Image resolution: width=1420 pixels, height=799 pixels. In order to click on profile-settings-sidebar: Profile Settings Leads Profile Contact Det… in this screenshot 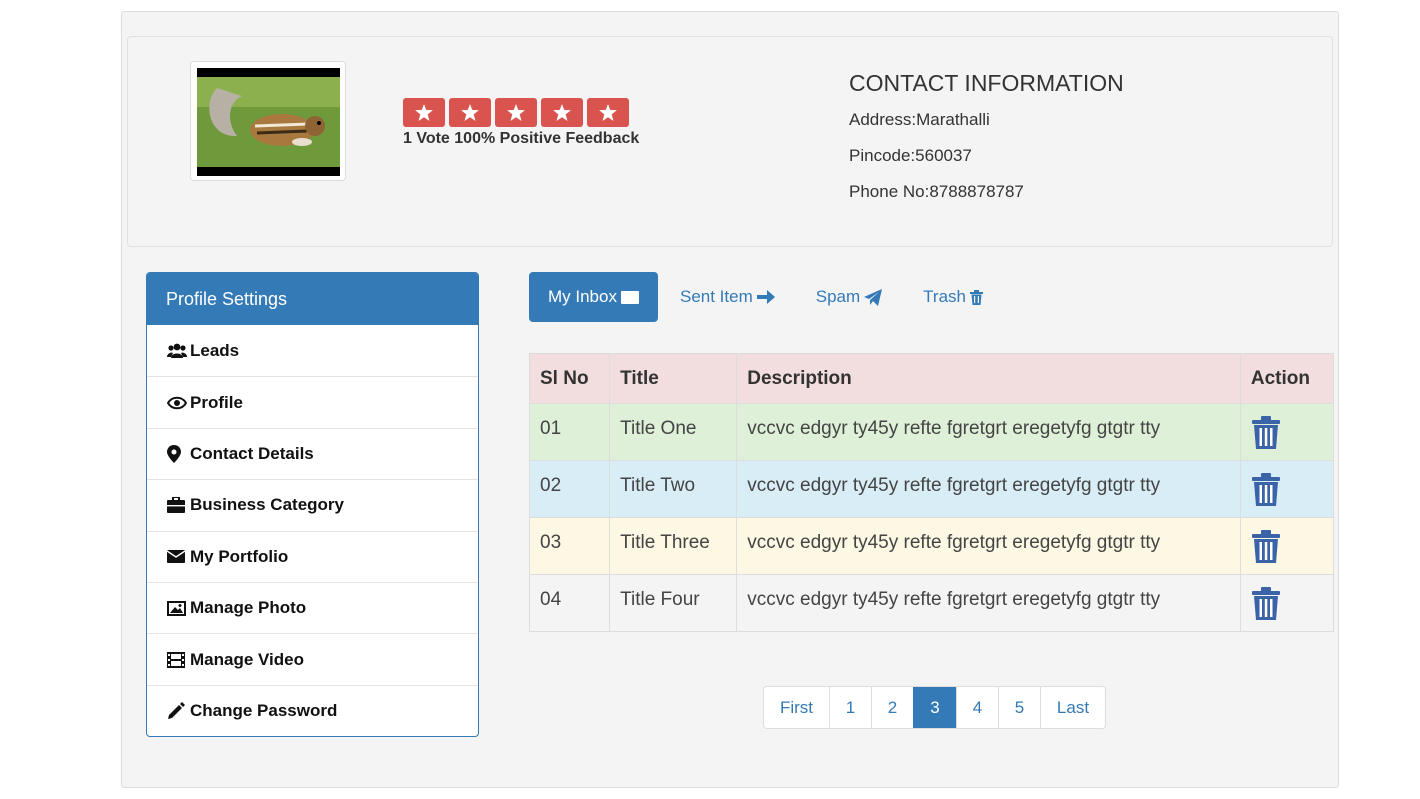, I will do `click(312, 504)`.